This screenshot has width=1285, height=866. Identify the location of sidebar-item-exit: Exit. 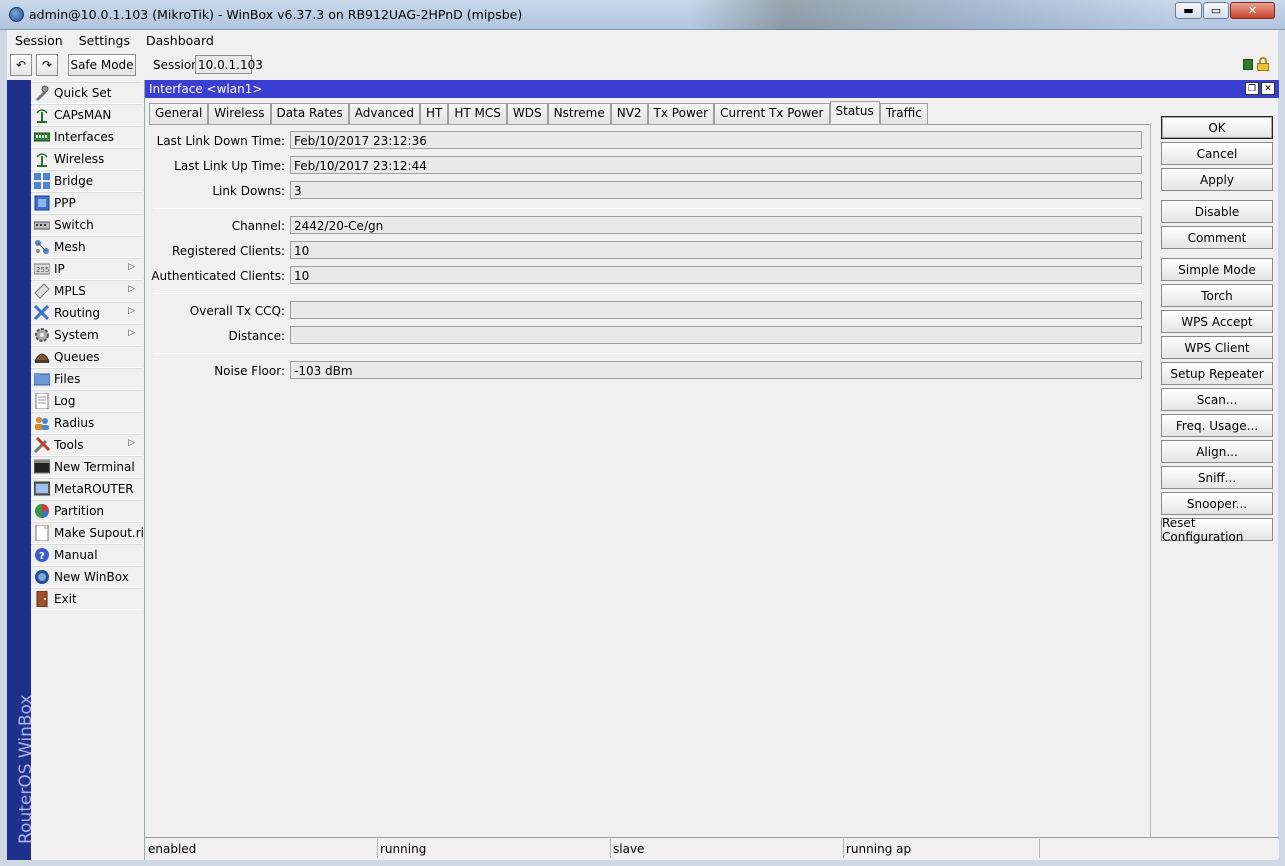
(87, 599).